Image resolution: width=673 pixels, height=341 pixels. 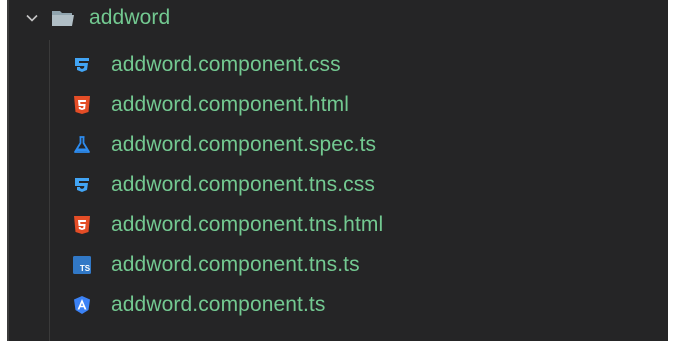 I want to click on file-row-tns-html: addword.component.tns.html, so click(x=338, y=225).